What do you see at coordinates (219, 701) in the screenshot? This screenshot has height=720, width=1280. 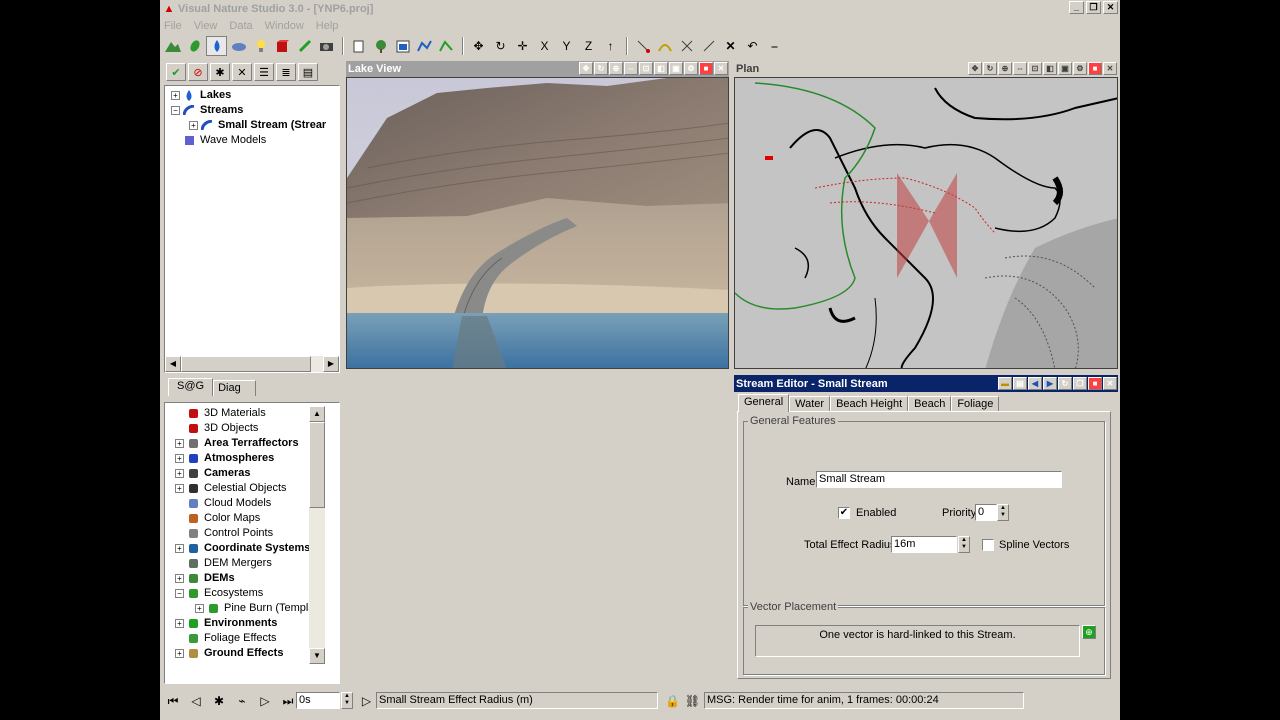 I see `key-add-icon: ✱` at bounding box center [219, 701].